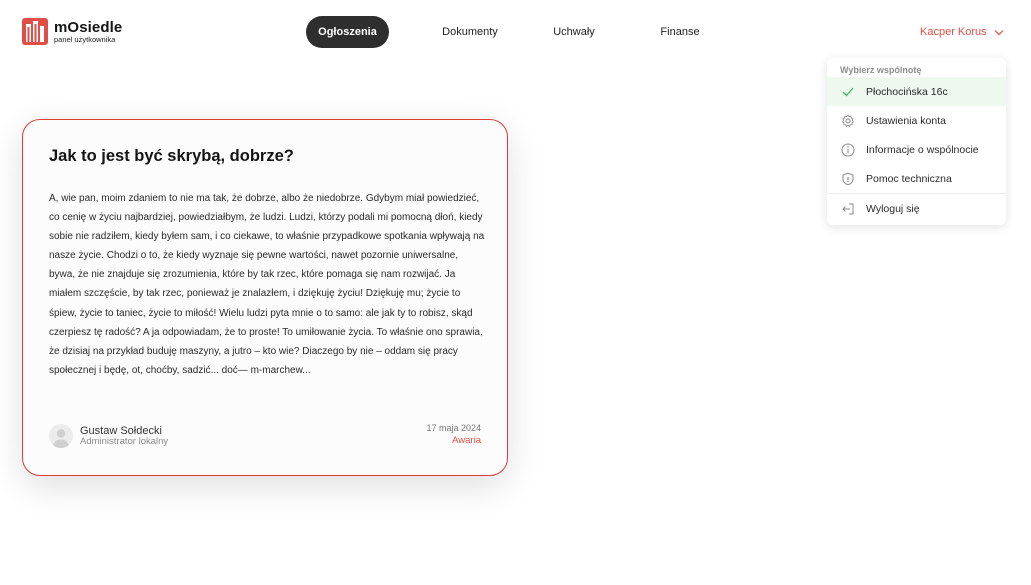 This screenshot has width=1031, height=585. I want to click on menu-item-community-info: Informacje o wspólnocie, so click(916, 149).